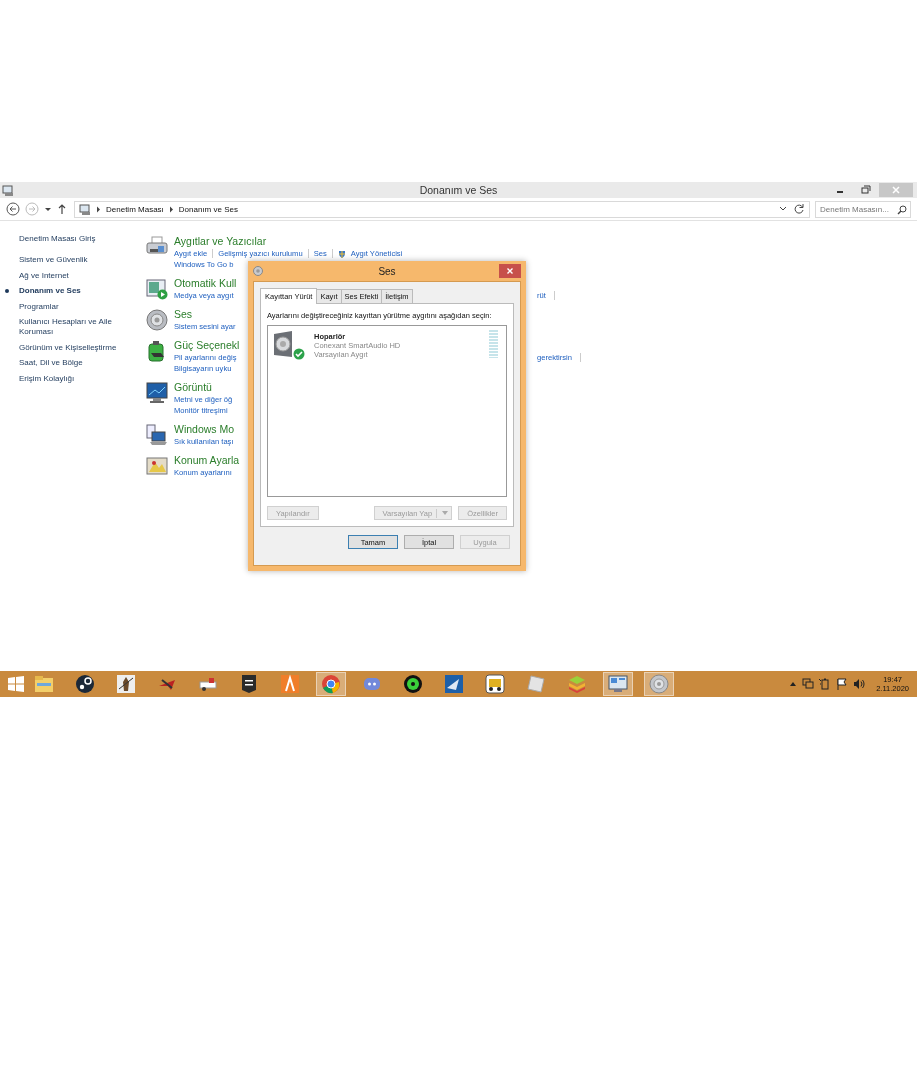 The image size is (917, 1080). Describe the element at coordinates (783, 209) in the screenshot. I see `dropdown-icon` at that location.